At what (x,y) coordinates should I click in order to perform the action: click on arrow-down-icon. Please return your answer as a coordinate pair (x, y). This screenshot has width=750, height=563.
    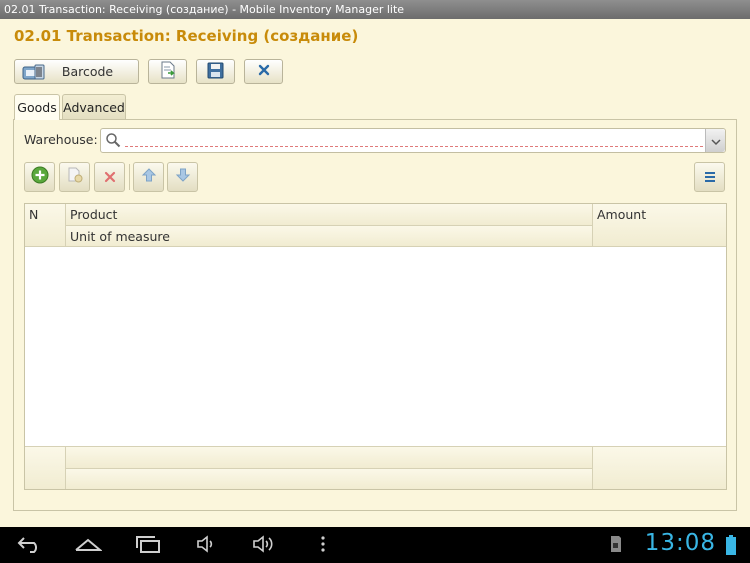
    Looking at the image, I should click on (183, 177).